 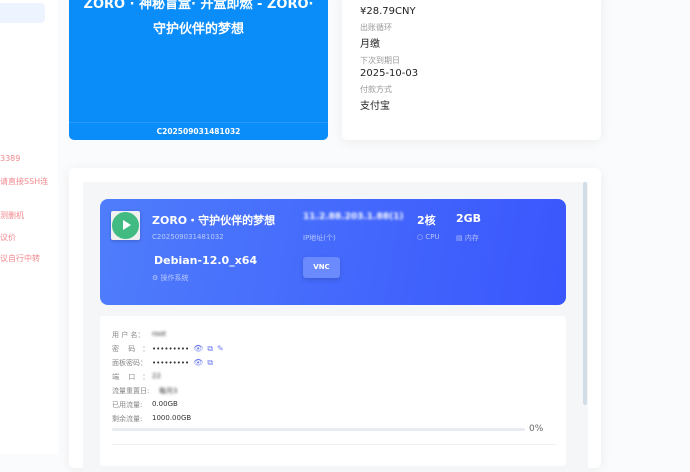 What do you see at coordinates (318, 429) in the screenshot?
I see `traffic-progress-bar` at bounding box center [318, 429].